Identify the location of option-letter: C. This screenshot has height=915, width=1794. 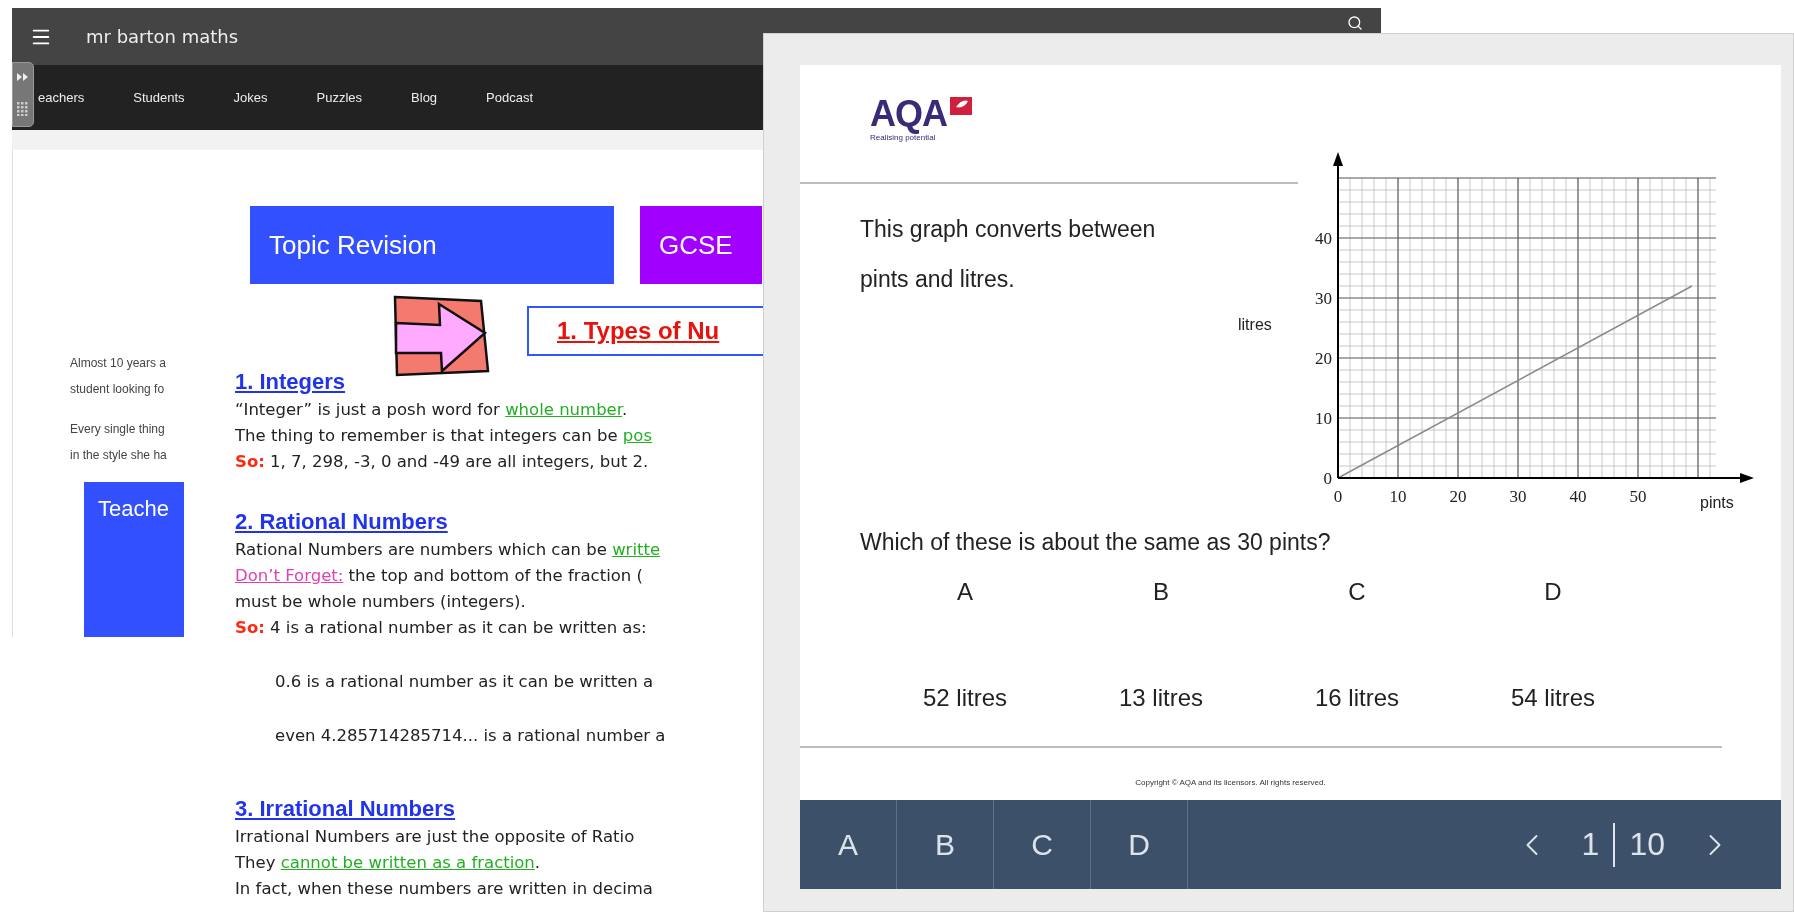
(1357, 592).